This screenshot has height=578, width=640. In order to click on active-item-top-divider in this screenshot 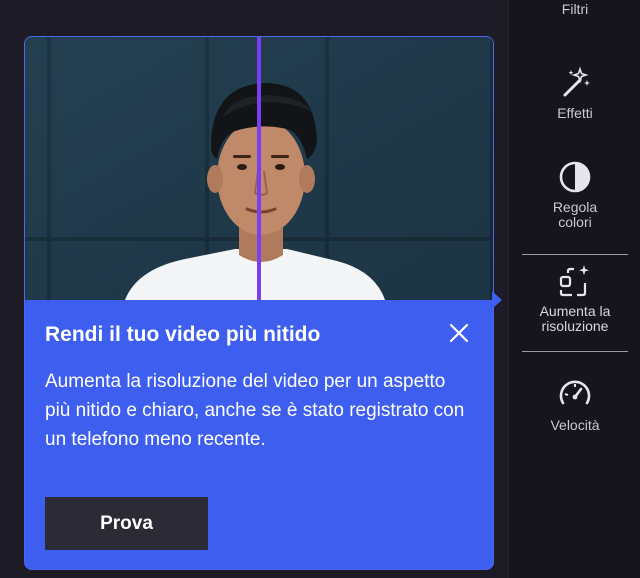, I will do `click(575, 254)`.